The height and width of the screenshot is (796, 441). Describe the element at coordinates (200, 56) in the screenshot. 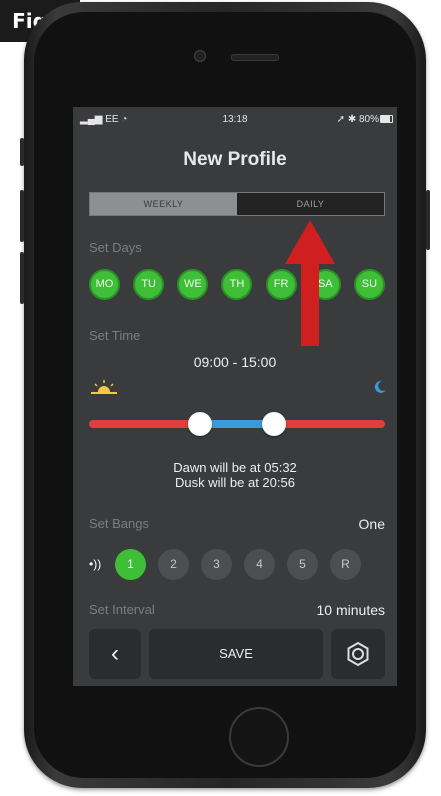

I see `front-camera` at that location.